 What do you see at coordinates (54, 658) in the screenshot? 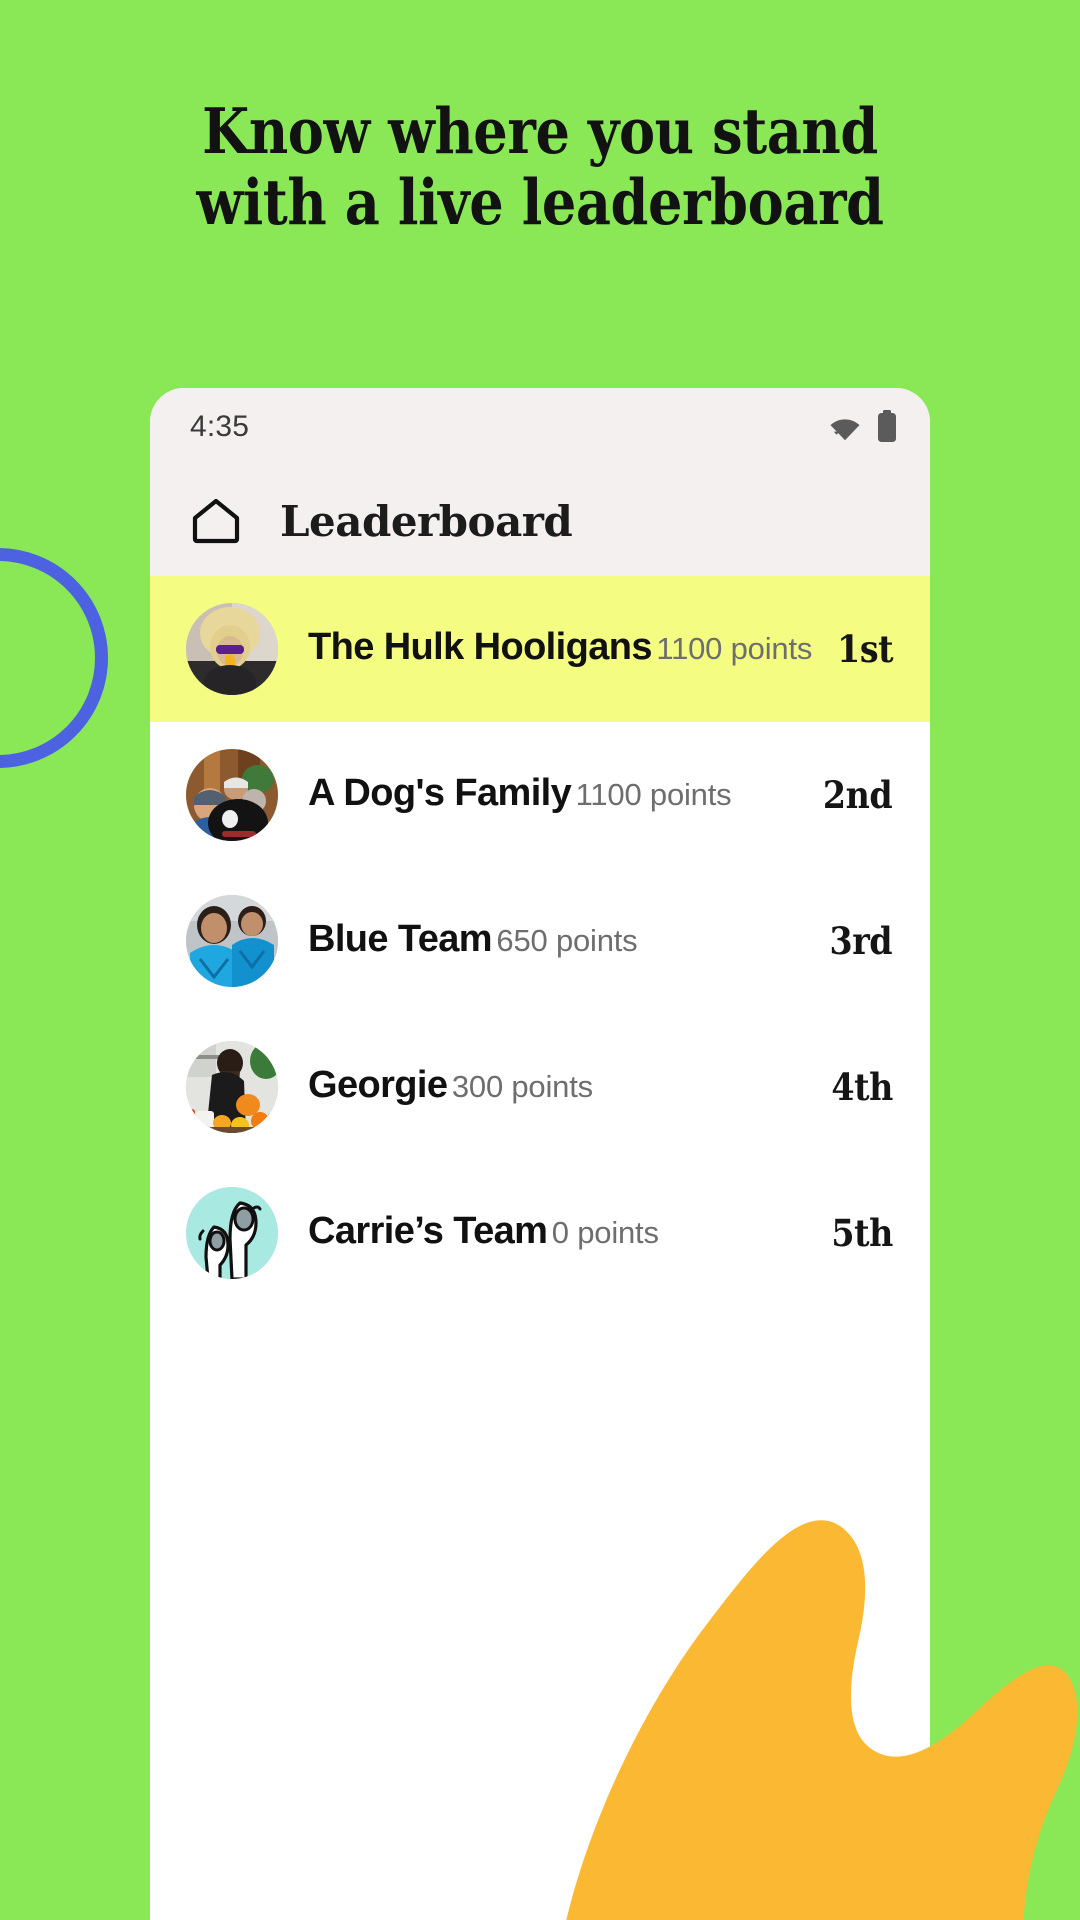
I see `decorative-blue-circle` at bounding box center [54, 658].